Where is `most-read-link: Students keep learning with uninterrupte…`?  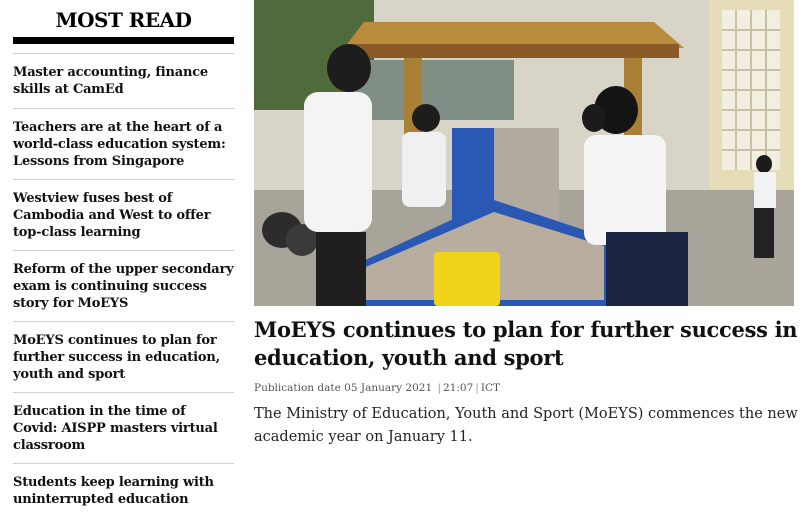 most-read-link: Students keep learning with uninterrupte… is located at coordinates (123, 491).